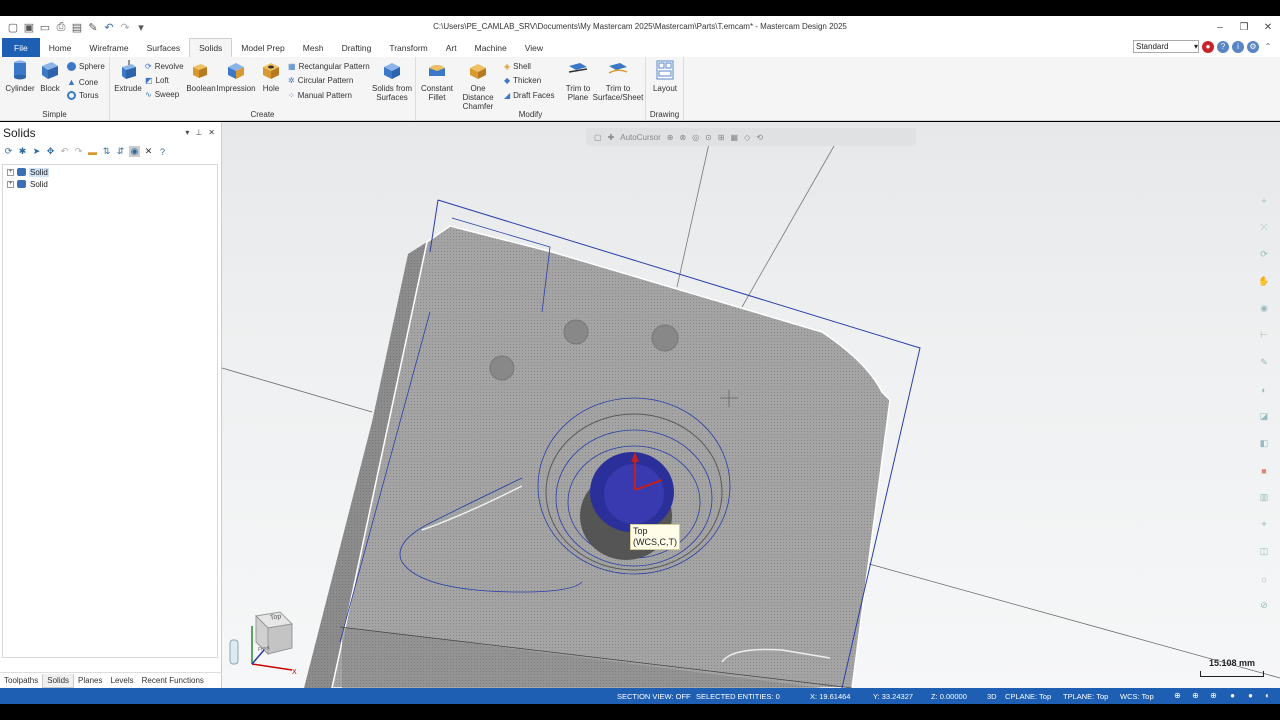 This screenshot has height=720, width=1280. What do you see at coordinates (329, 66) in the screenshot?
I see `rectangular-pattern-button: ▦ Rectangular Pattern` at bounding box center [329, 66].